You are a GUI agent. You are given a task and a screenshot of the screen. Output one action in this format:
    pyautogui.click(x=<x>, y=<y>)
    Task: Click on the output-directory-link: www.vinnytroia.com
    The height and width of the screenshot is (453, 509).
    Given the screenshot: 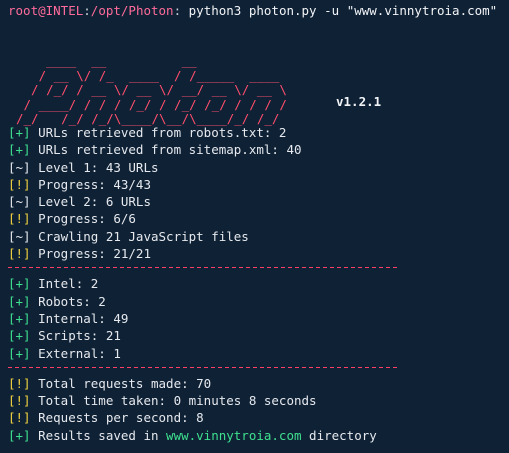 What is the action you would take?
    pyautogui.click(x=233, y=435)
    